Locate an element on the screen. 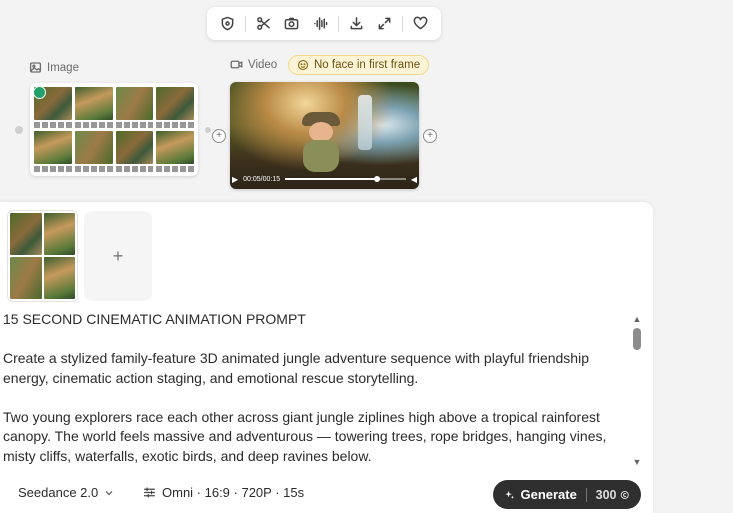 The height and width of the screenshot is (513, 733). selected-check-icon is located at coordinates (39, 92).